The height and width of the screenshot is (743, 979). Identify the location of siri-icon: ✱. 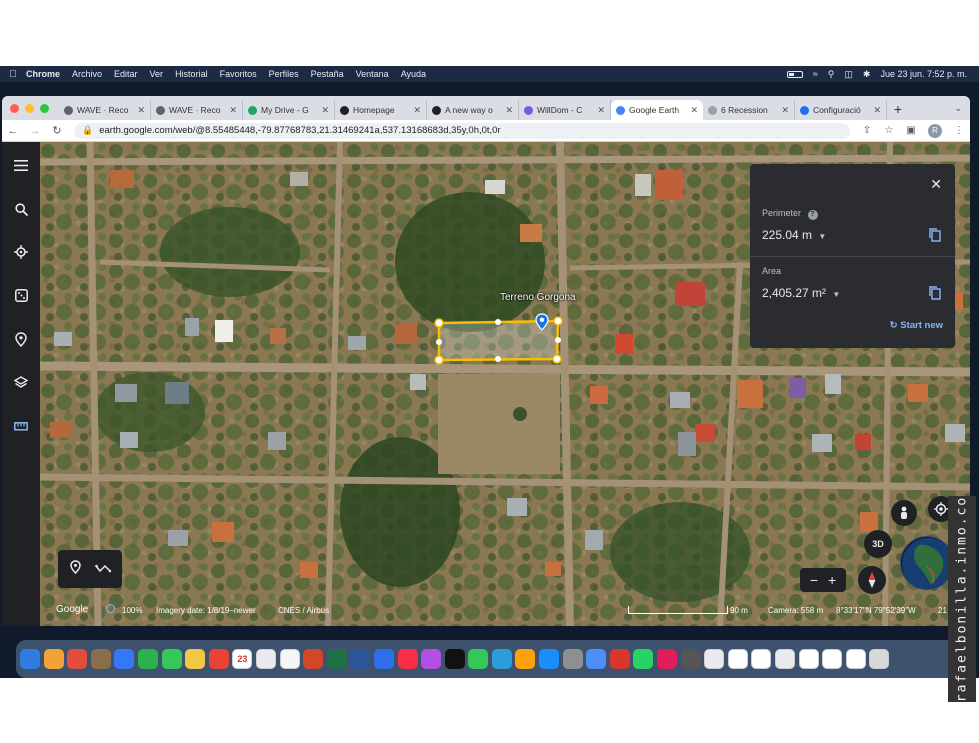
(867, 74).